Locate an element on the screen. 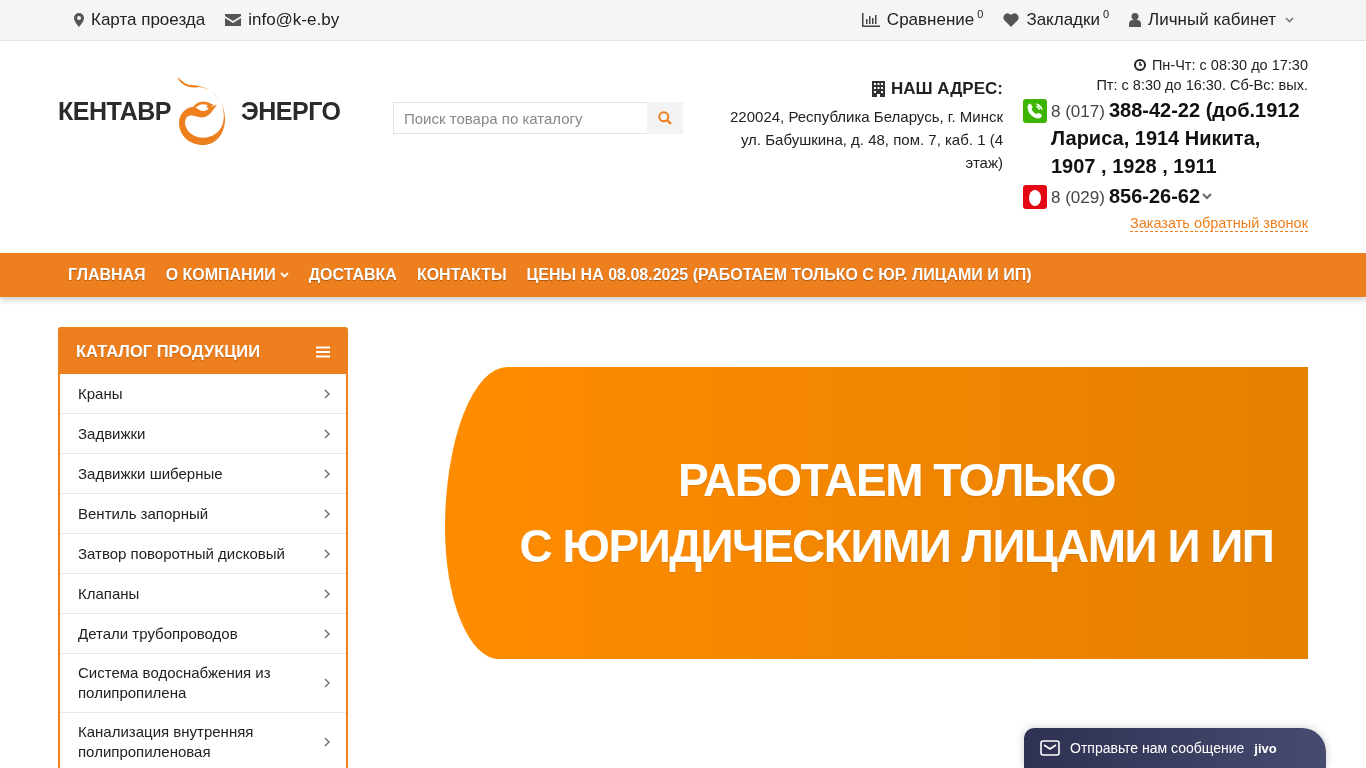 Image resolution: width=1366 pixels, height=768 pixels. address-text: 220024, Республика Беларусь, г. Минск ул. Бабушкина, д. 48, пом. 7, каб. 1 (4 этаж) is located at coordinates (866, 140).